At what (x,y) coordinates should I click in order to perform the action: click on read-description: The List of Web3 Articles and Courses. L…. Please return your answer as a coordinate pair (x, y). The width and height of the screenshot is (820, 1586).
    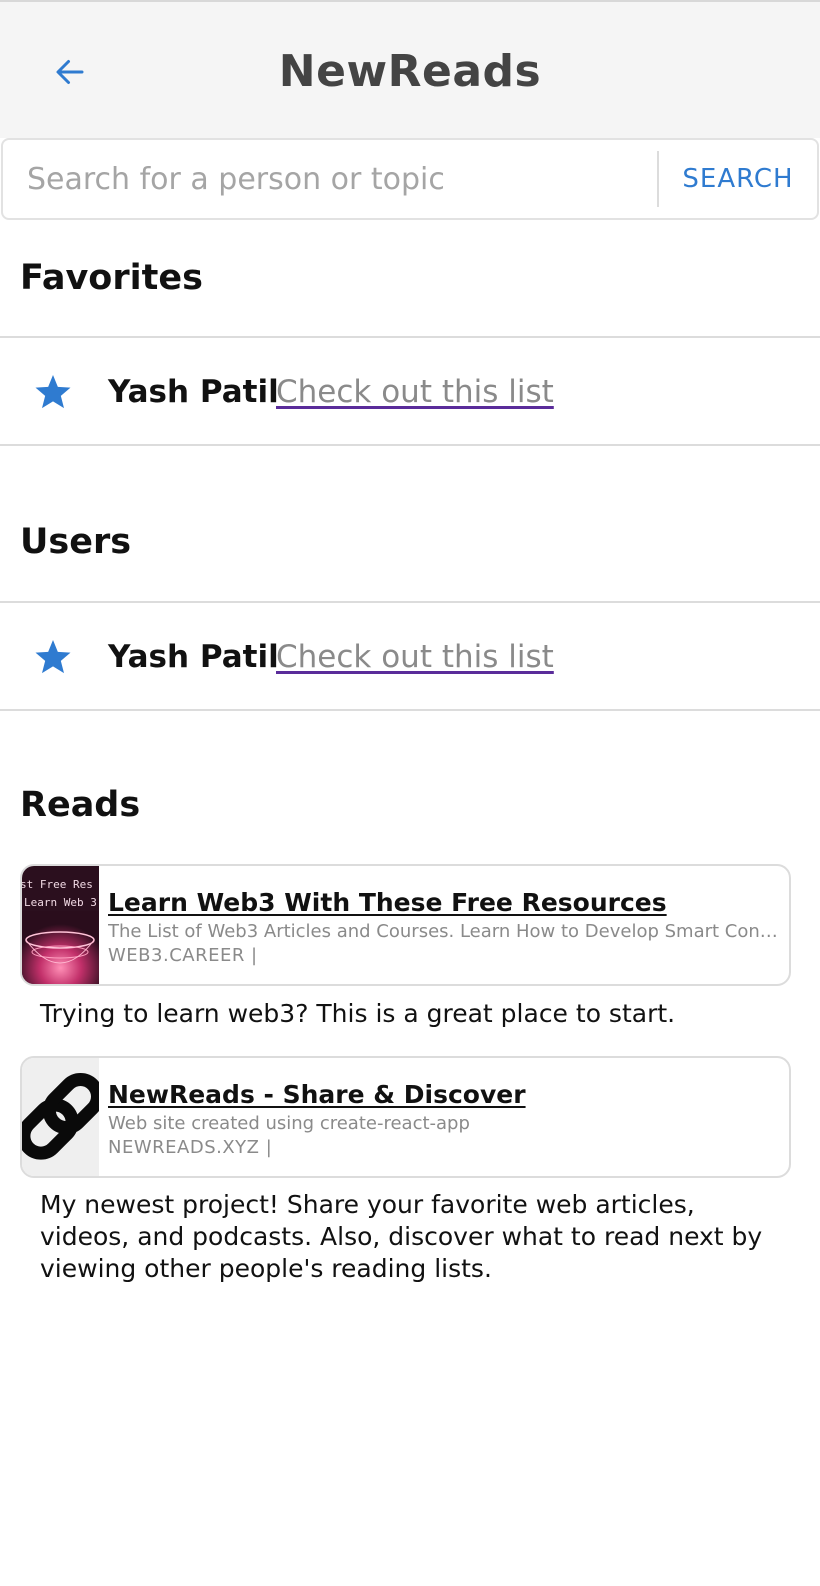
    Looking at the image, I should click on (443, 931).